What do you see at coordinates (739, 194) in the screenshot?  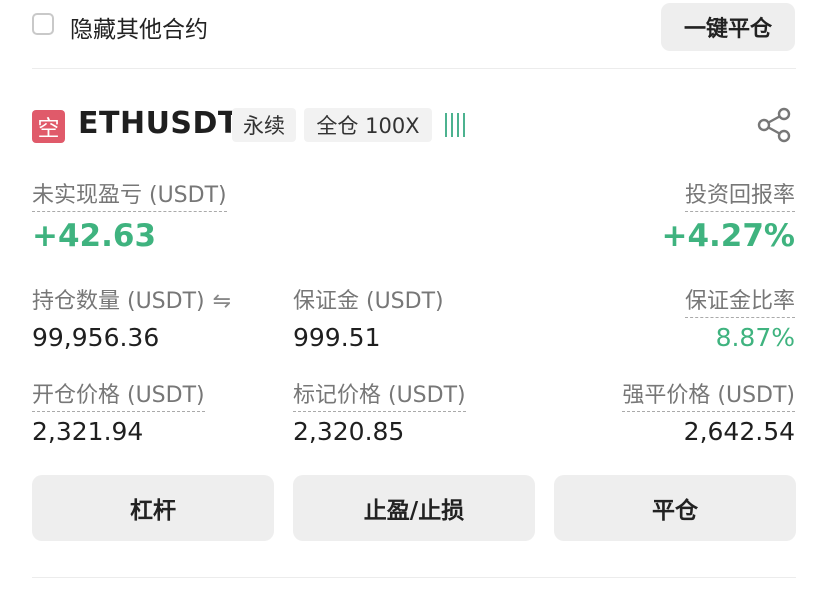 I see `roi-label: 投资回报率` at bounding box center [739, 194].